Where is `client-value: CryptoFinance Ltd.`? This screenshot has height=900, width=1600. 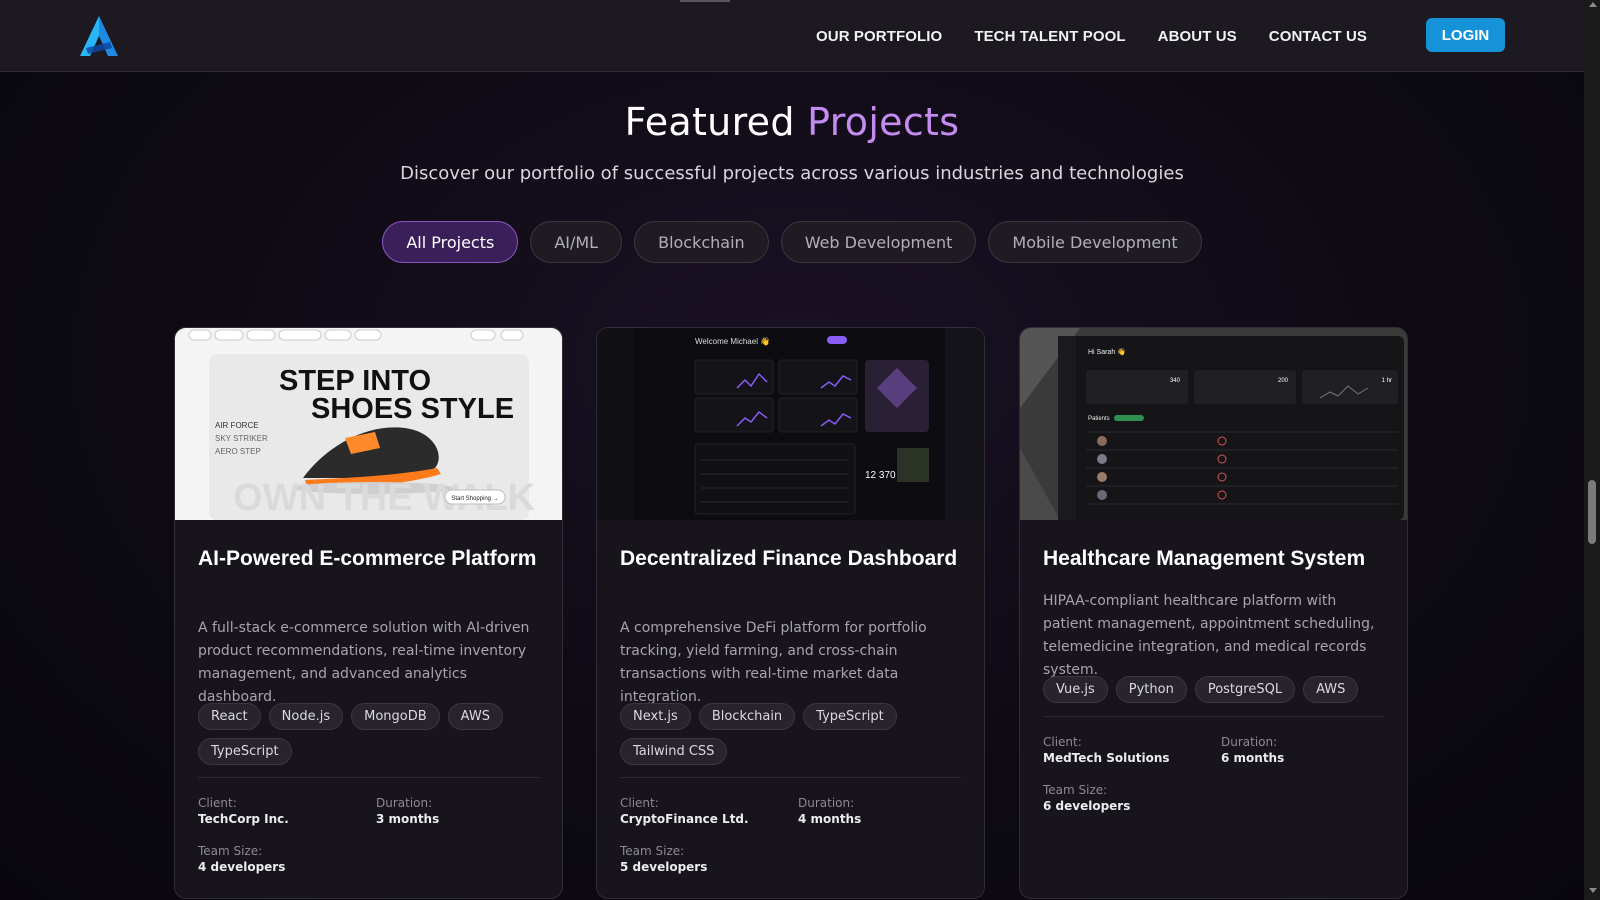
client-value: CryptoFinance Ltd. is located at coordinates (684, 819).